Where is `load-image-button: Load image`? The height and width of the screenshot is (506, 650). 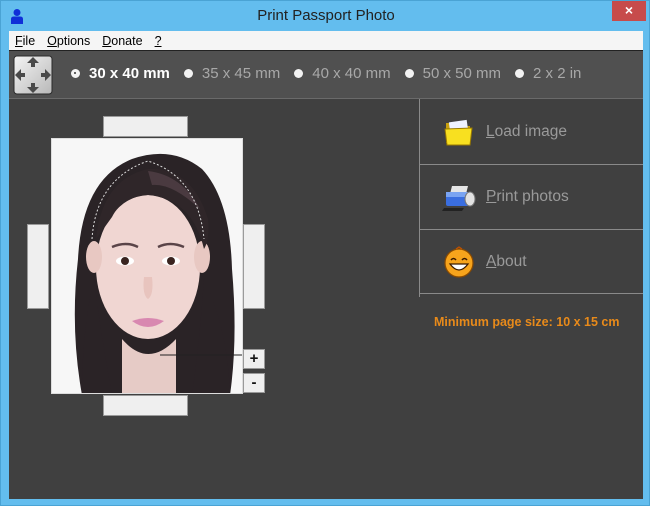 load-image-button: Load image is located at coordinates (531, 132).